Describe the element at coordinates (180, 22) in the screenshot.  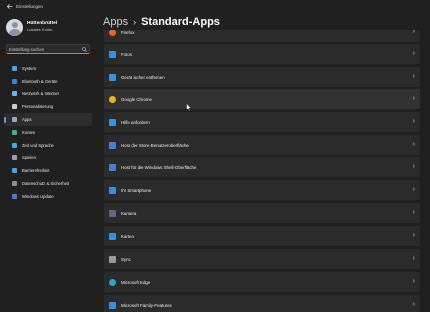
I see `page-title: Standard-Apps` at that location.